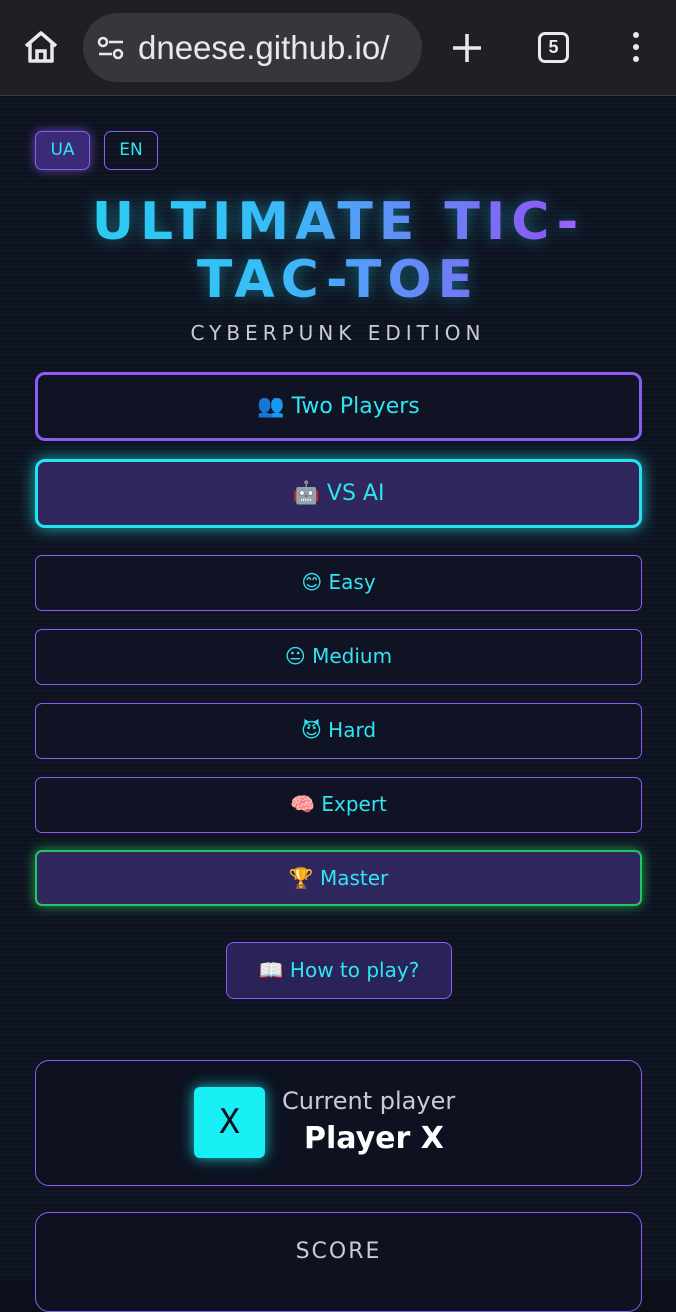 This screenshot has width=676, height=1312. What do you see at coordinates (131, 150) in the screenshot?
I see `language-en-button: EN` at bounding box center [131, 150].